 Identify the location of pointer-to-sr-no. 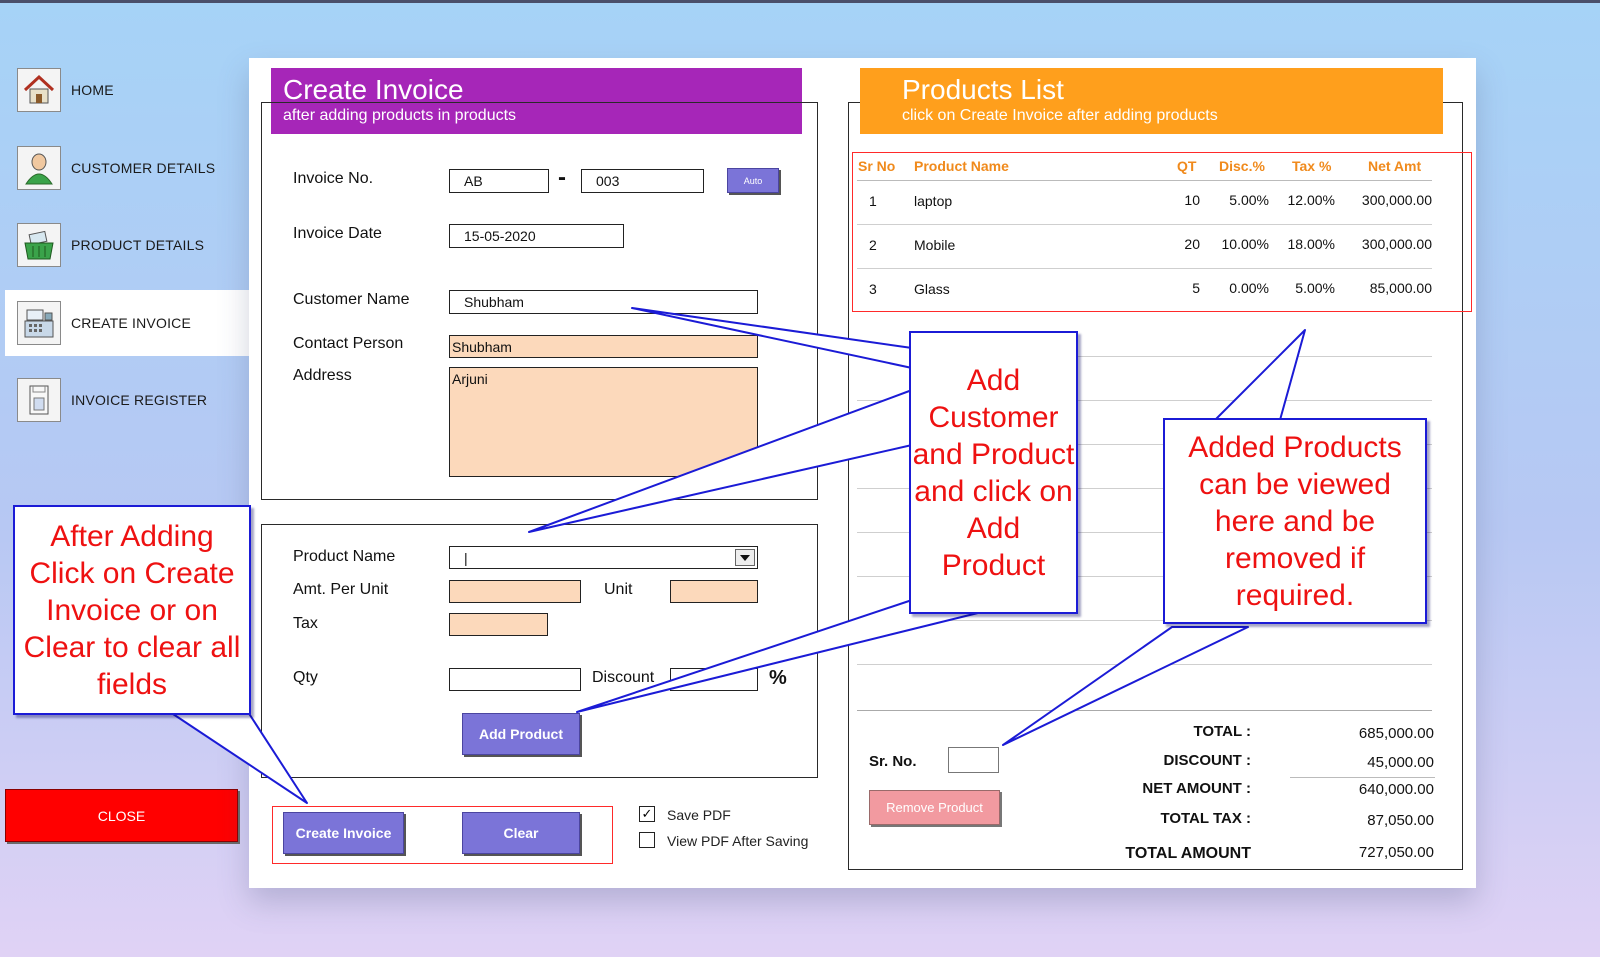
(1125, 686).